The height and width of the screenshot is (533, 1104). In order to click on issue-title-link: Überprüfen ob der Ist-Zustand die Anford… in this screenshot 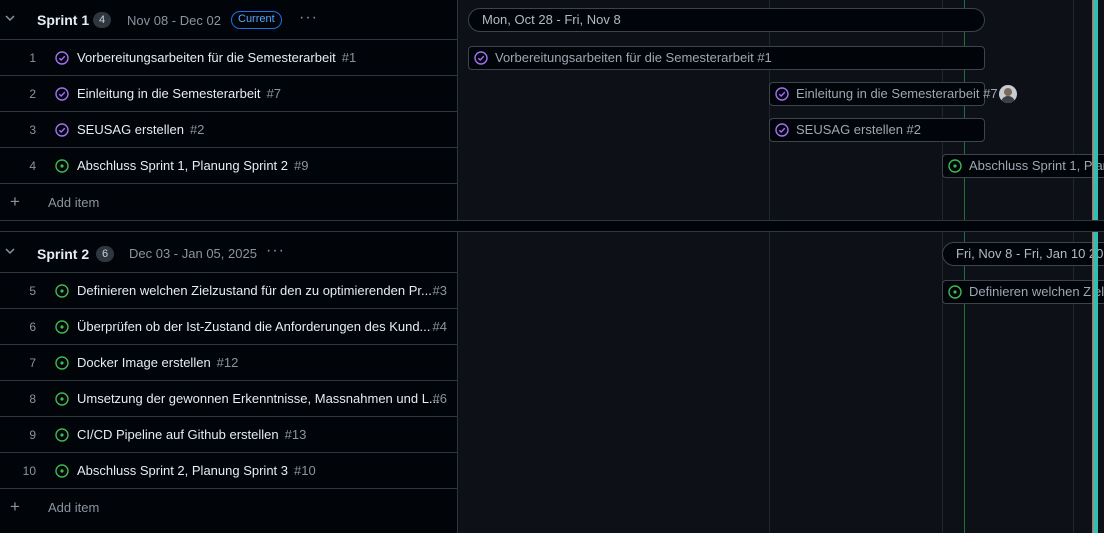, I will do `click(253, 326)`.